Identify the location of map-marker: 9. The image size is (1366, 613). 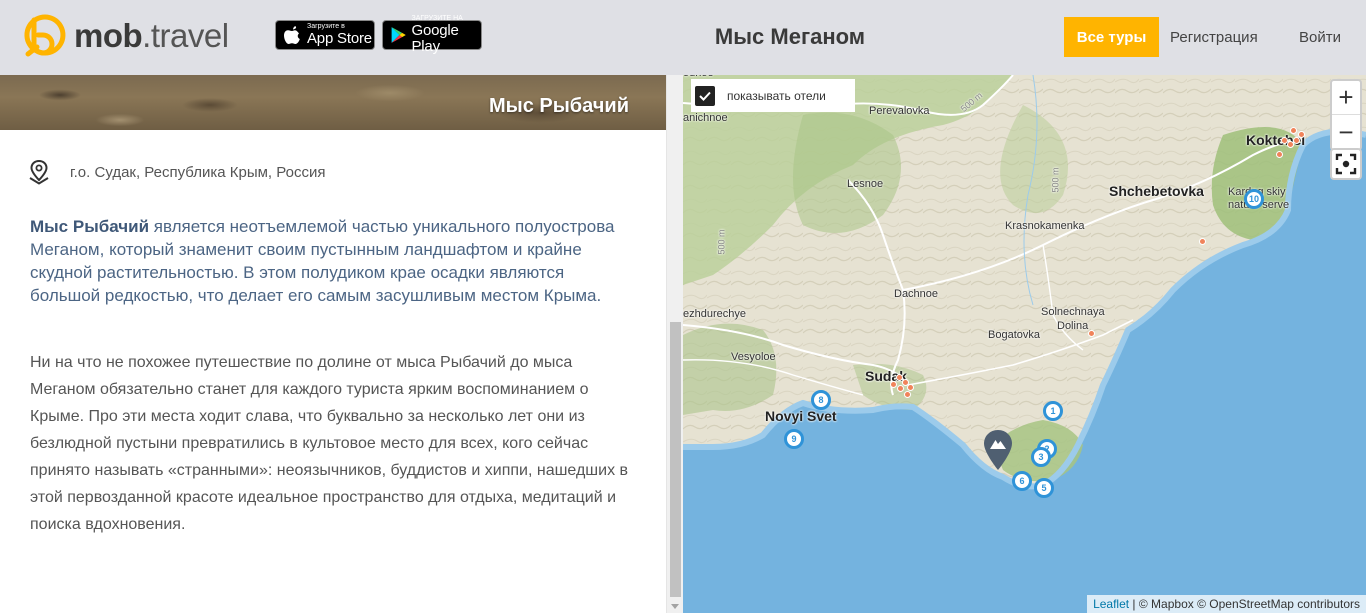
(794, 439).